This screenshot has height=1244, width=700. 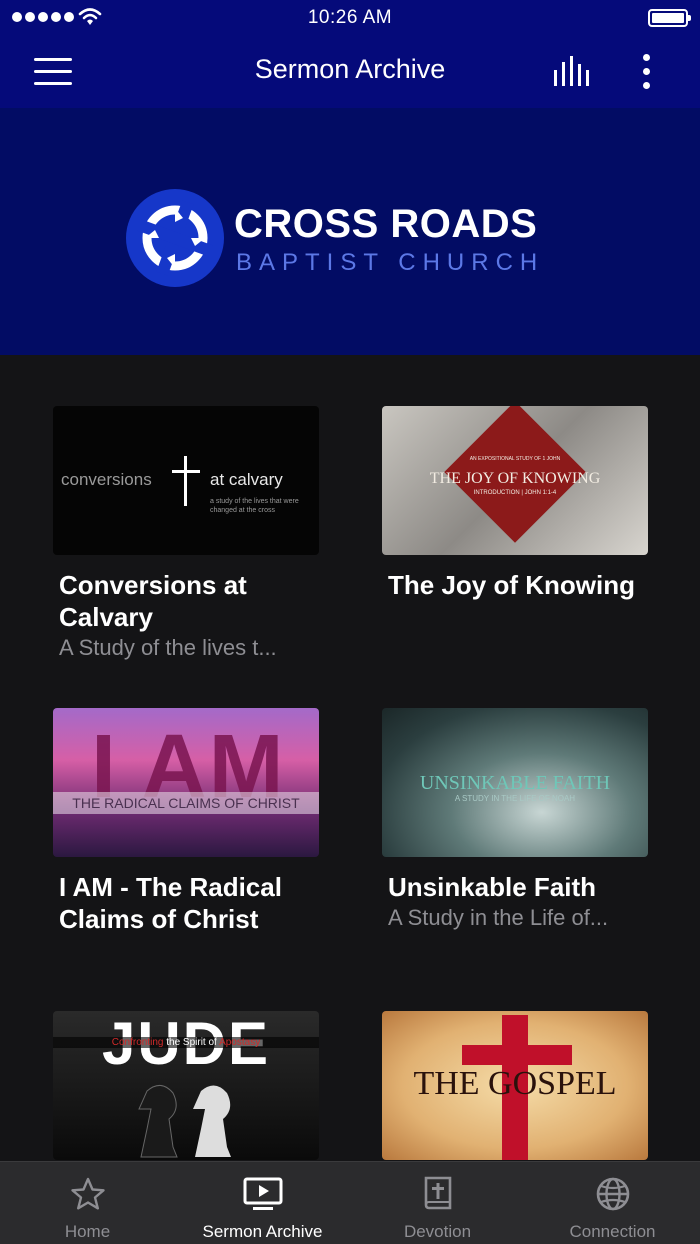 I want to click on tab-connection: Connection, so click(x=612, y=1203).